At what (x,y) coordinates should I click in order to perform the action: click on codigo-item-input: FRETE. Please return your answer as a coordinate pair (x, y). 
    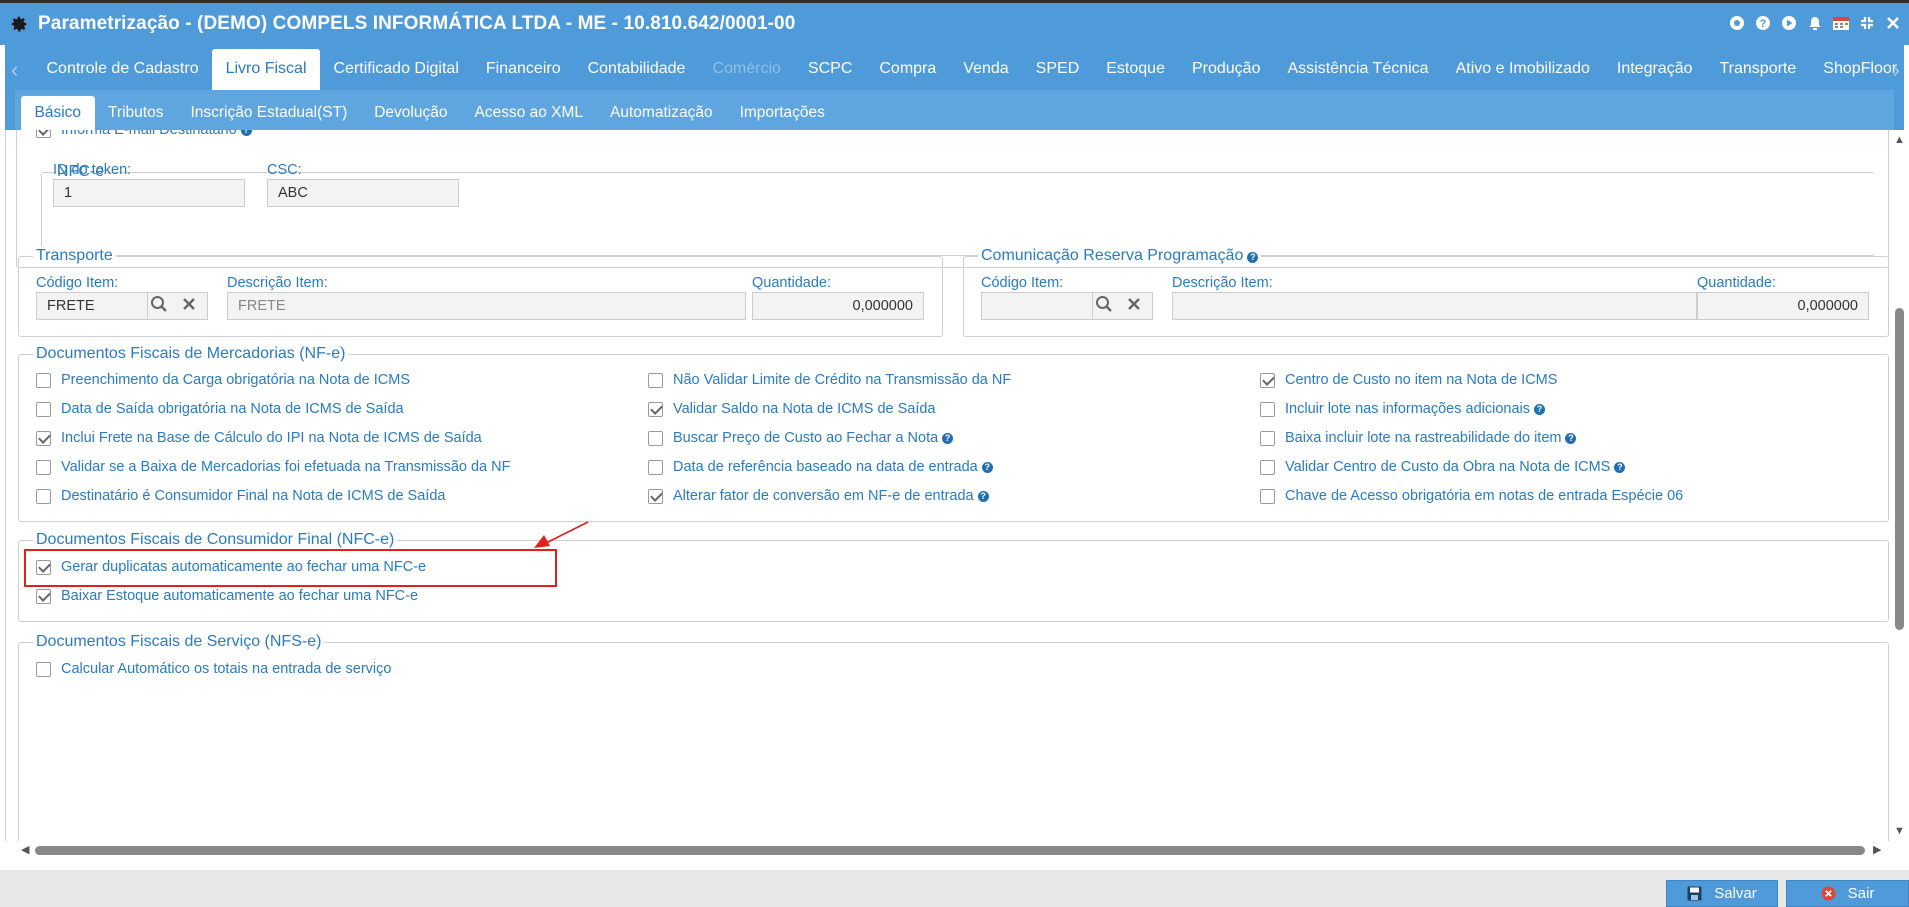
    Looking at the image, I should click on (92, 306).